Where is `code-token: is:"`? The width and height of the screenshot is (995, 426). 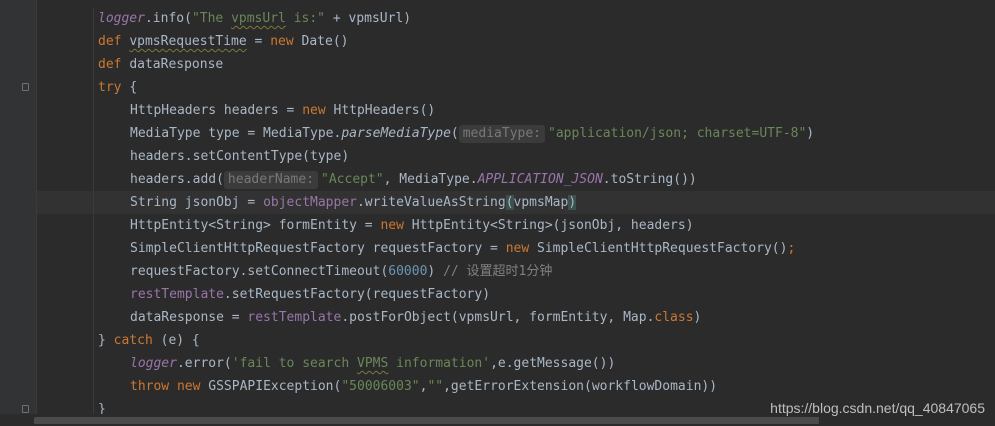 code-token: is:" is located at coordinates (305, 18).